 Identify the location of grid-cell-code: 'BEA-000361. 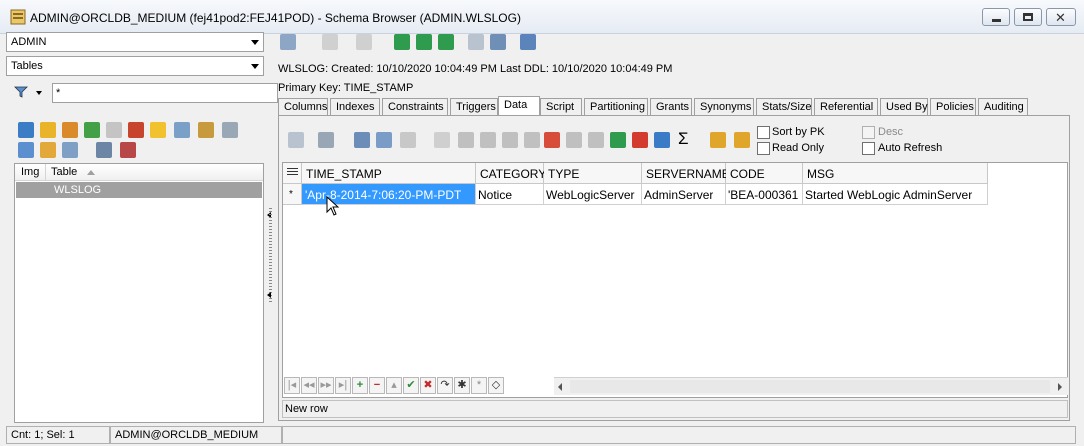
(764, 194).